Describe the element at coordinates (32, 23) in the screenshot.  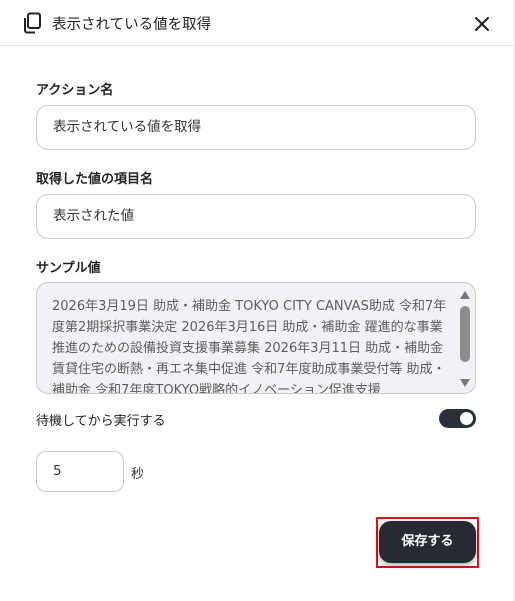
I see `copy-icon` at that location.